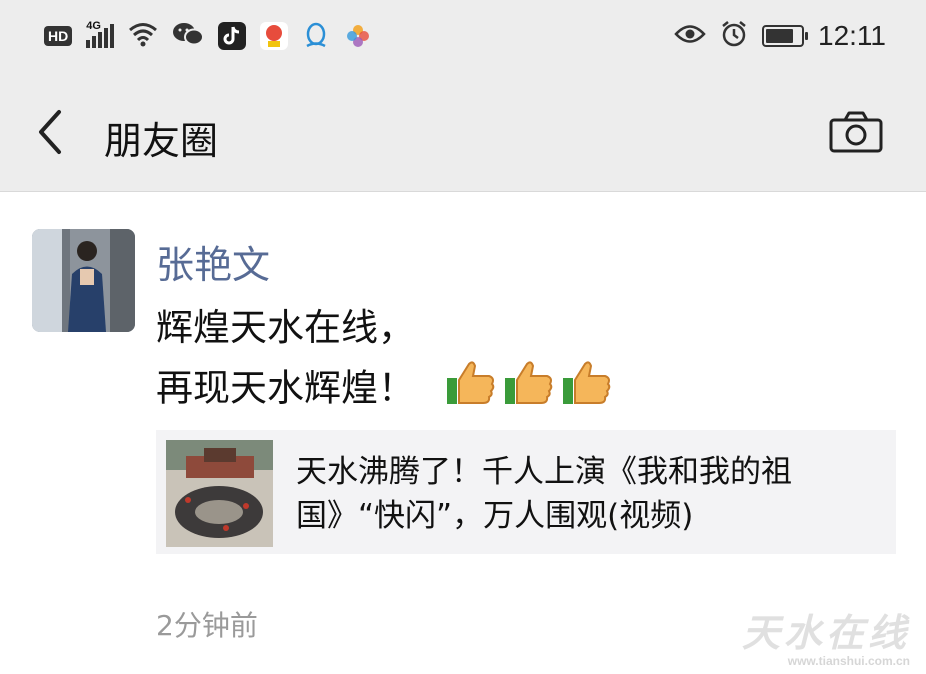 Image resolution: width=926 pixels, height=674 pixels. I want to click on site-watermark: 天水在线 www.tianshui.com.cn, so click(823, 635).